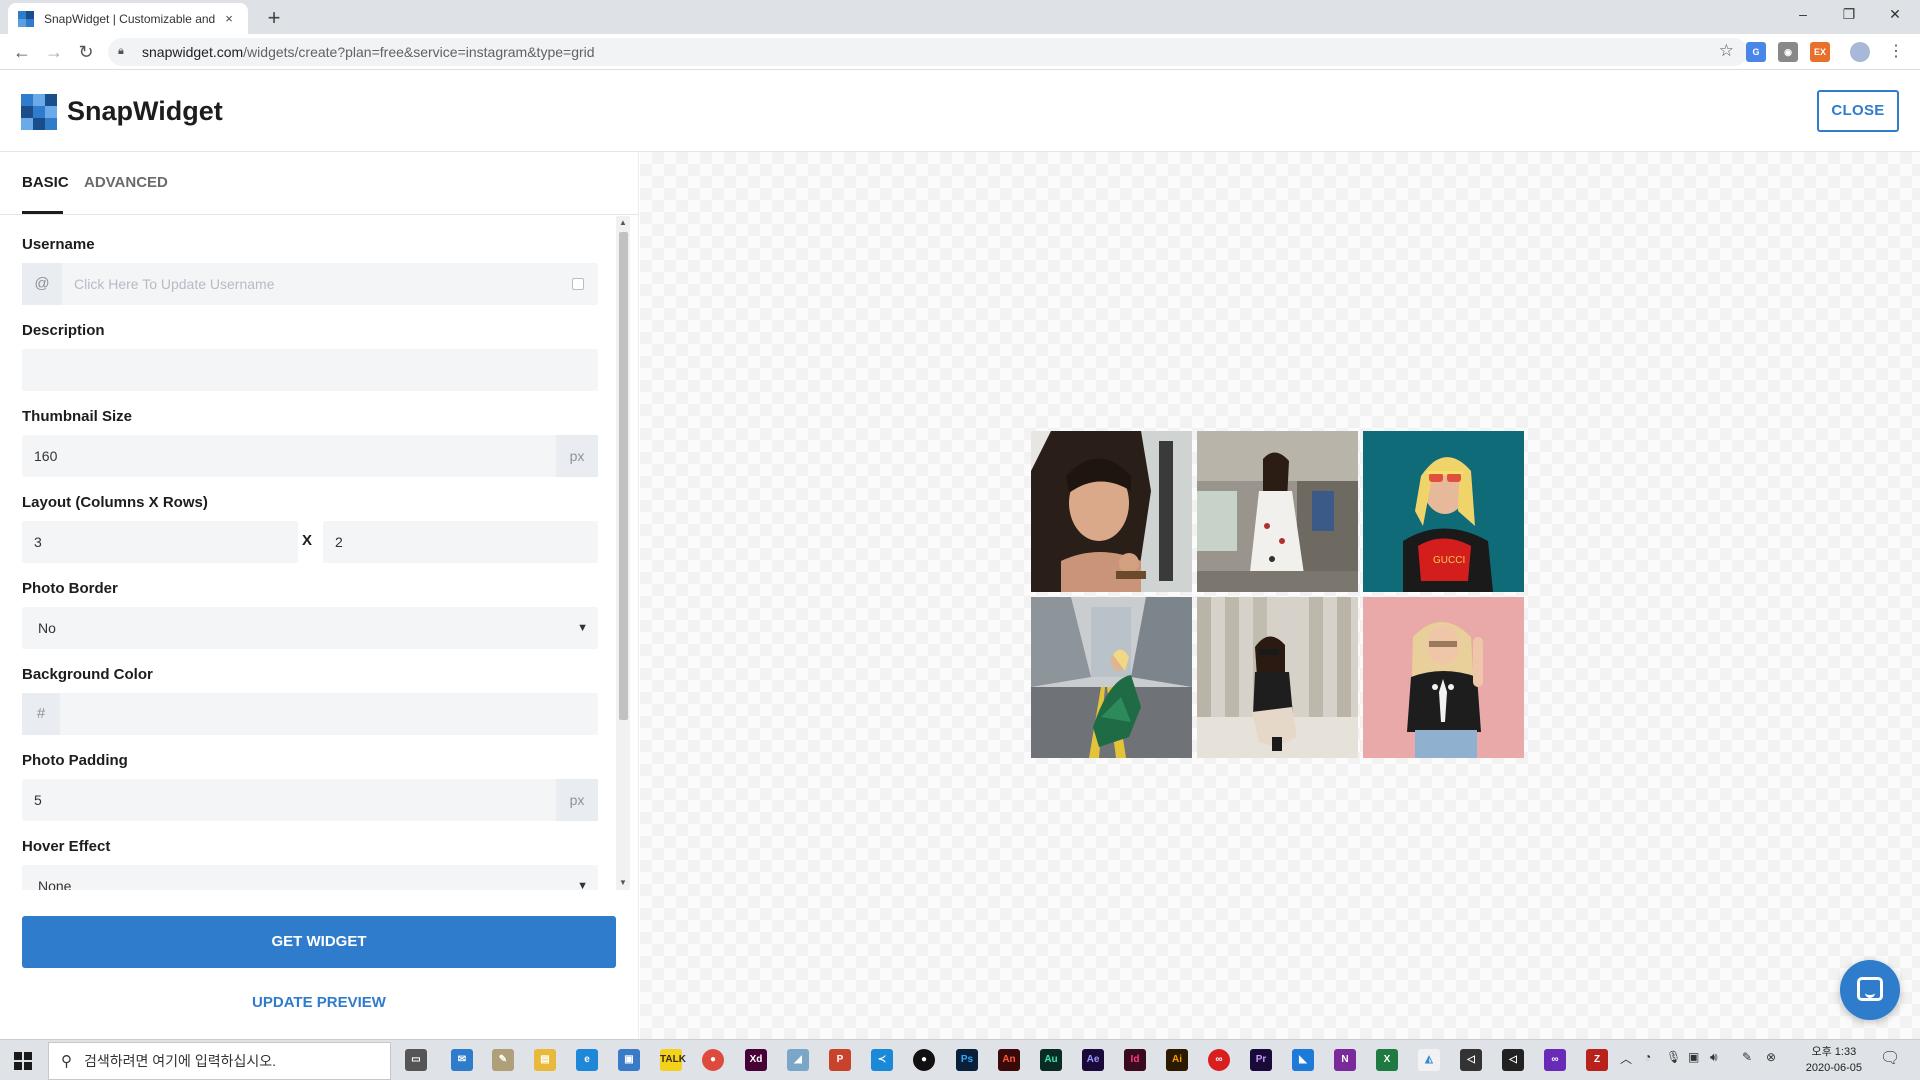 The image size is (1920, 1080). What do you see at coordinates (1896, 52) in the screenshot?
I see `browser-menu-icon: ⋮` at bounding box center [1896, 52].